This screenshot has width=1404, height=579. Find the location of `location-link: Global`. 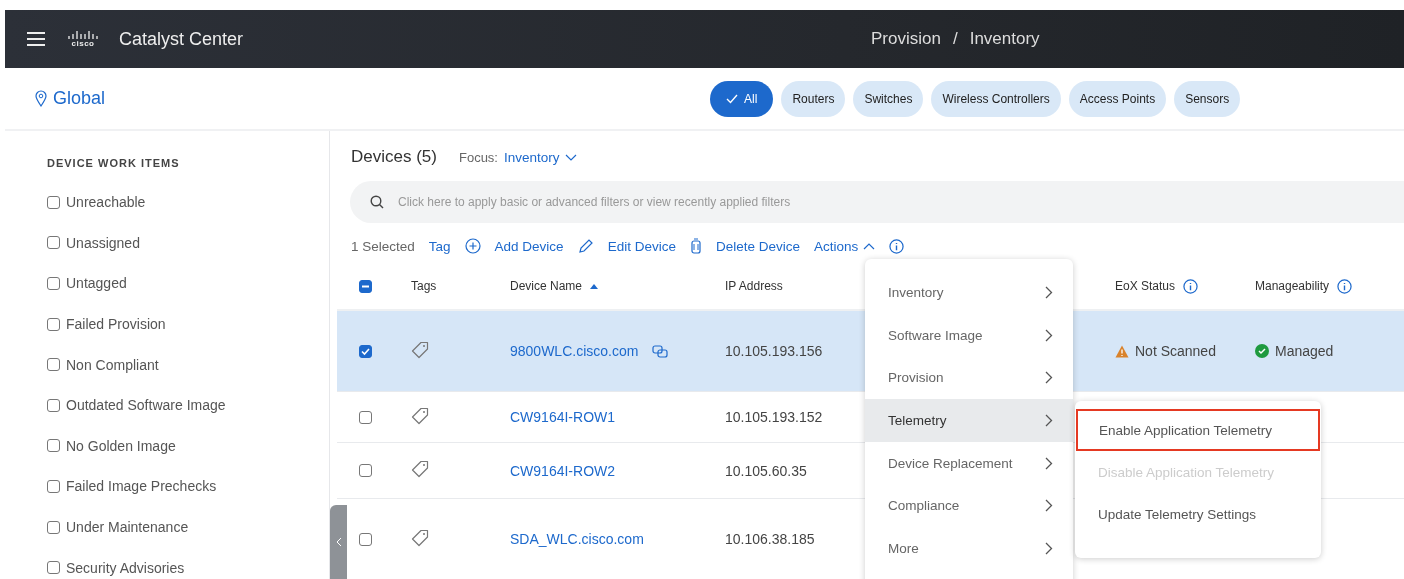

location-link: Global is located at coordinates (79, 98).